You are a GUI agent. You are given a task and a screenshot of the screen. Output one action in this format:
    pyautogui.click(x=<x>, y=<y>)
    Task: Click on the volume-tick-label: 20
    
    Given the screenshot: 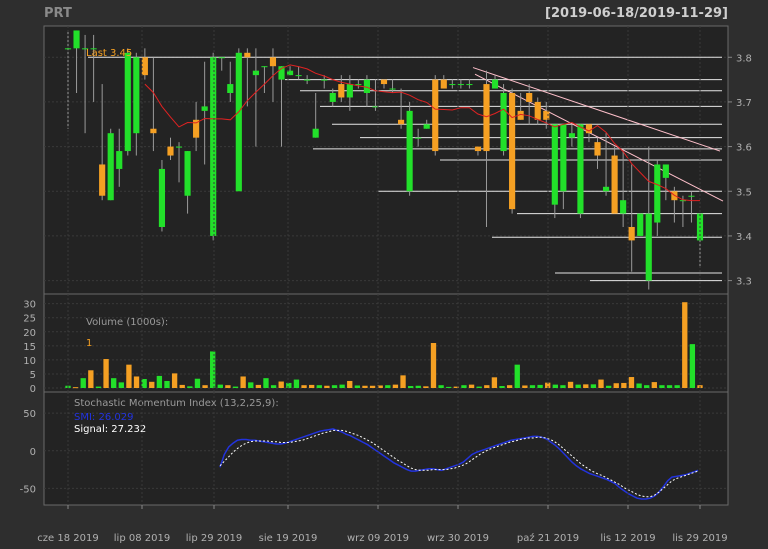 What is the action you would take?
    pyautogui.click(x=29, y=333)
    